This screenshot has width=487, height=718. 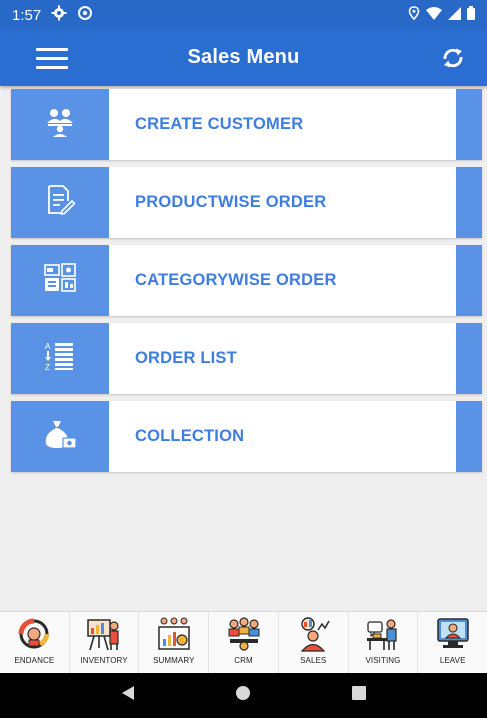 I want to click on recents-icon, so click(x=359, y=695).